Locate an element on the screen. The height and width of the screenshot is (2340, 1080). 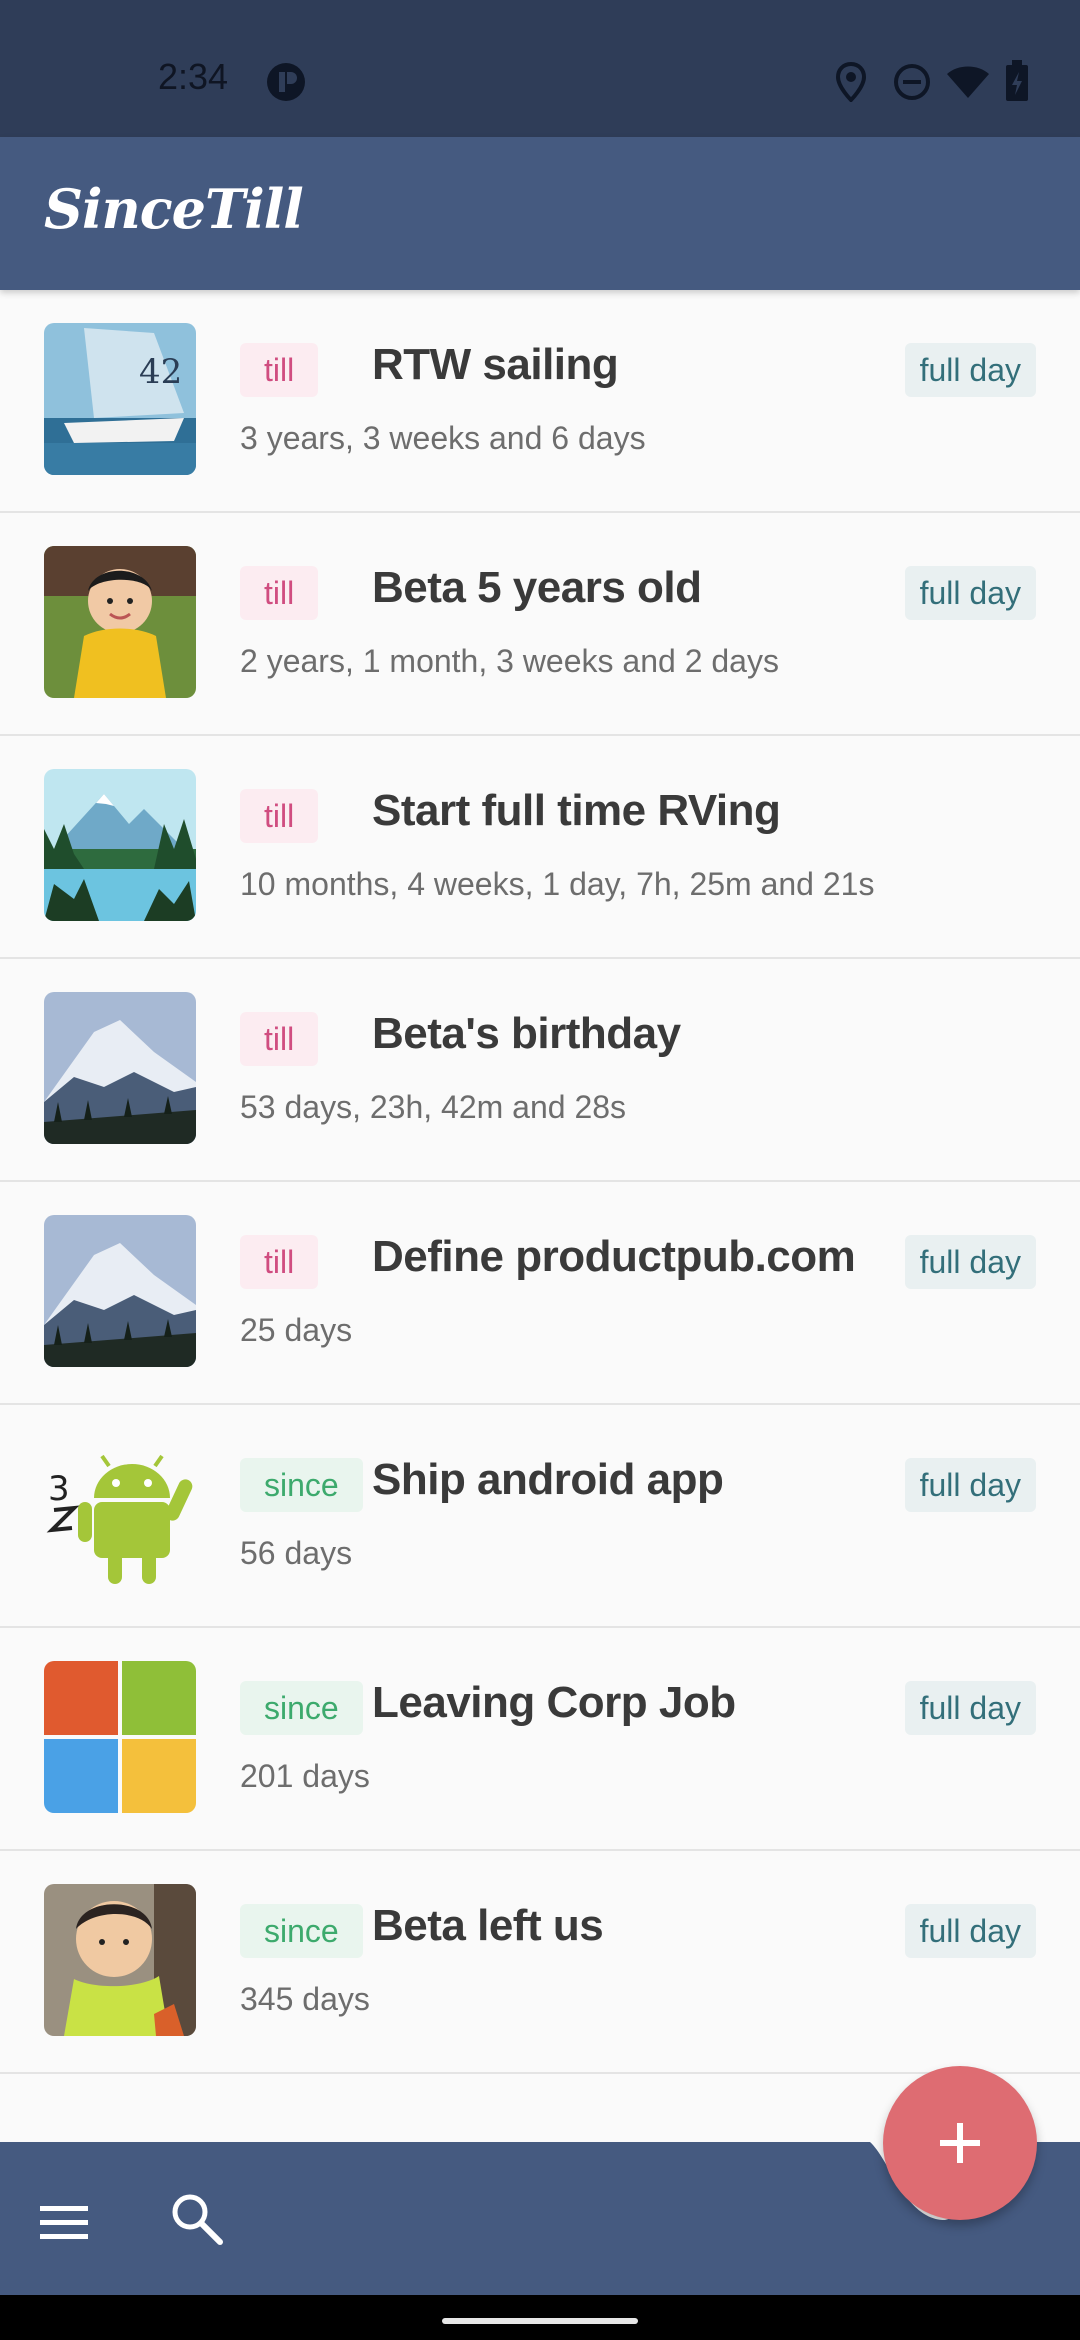
status-time: 2:34 is located at coordinates (193, 76).